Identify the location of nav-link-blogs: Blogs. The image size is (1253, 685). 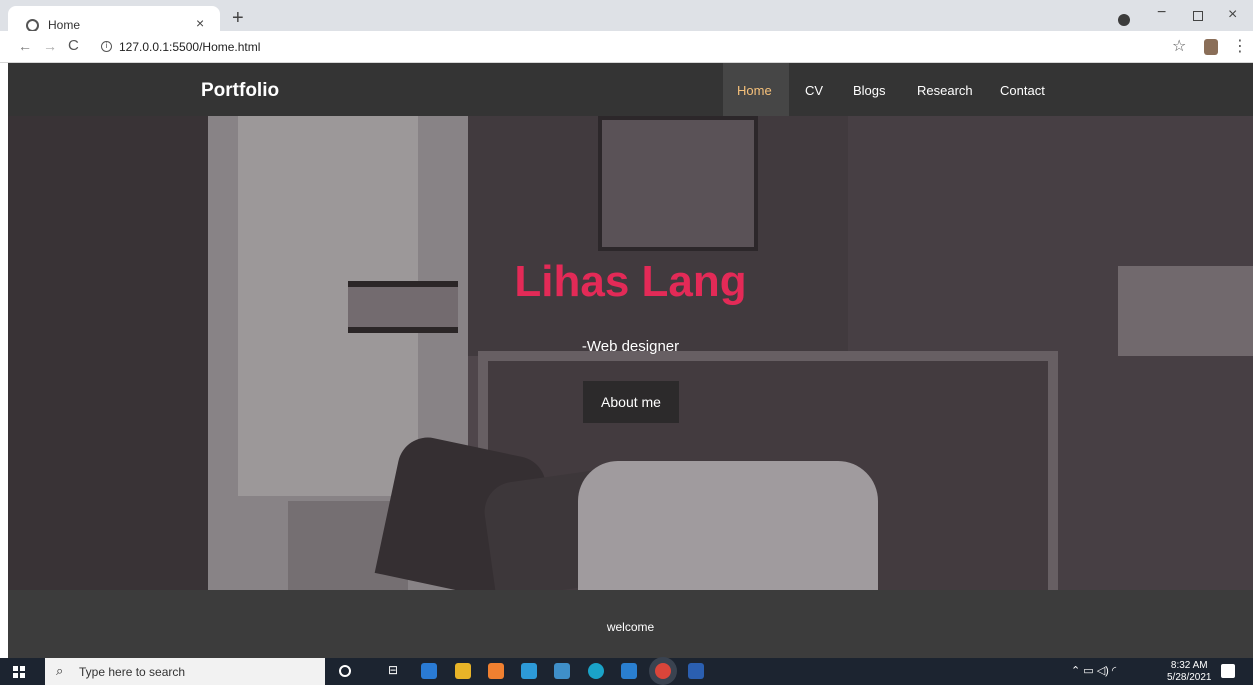
(869, 90).